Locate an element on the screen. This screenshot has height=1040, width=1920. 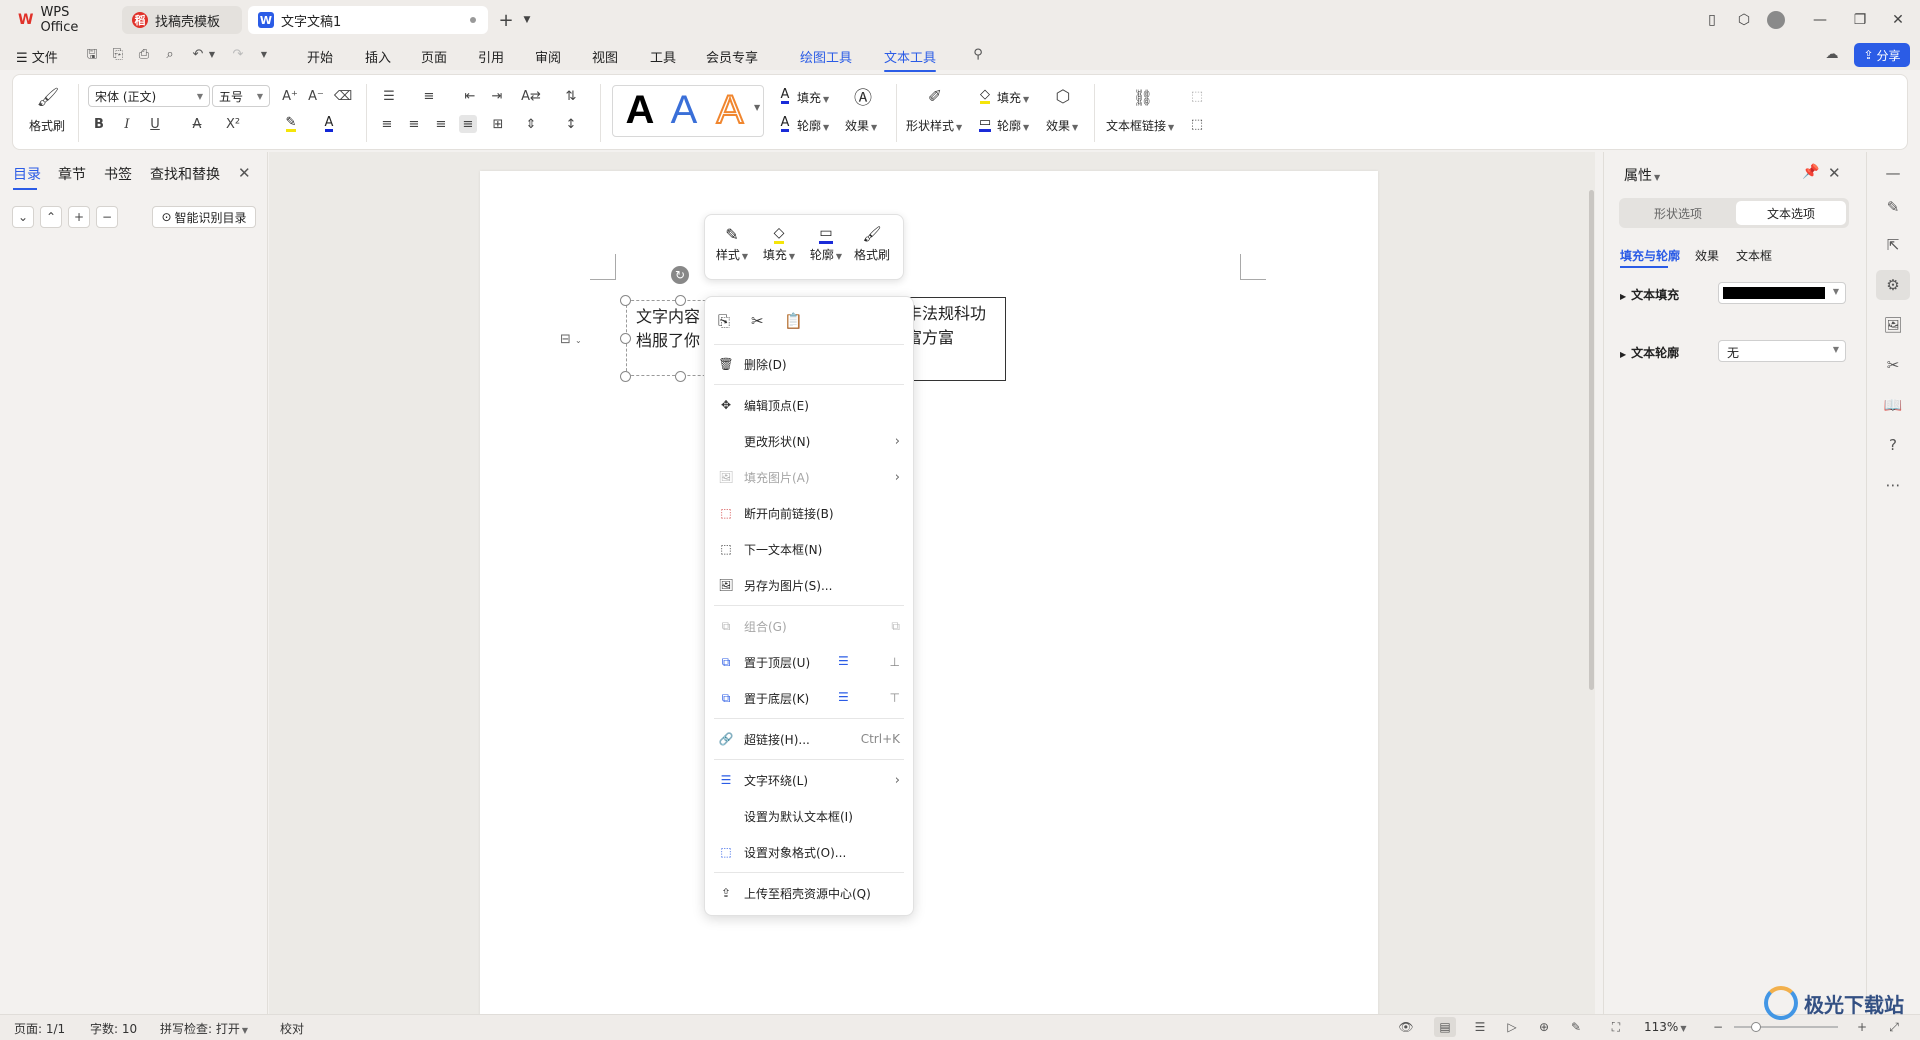
text-direction-icon: A⇄ is located at coordinates (531, 96).